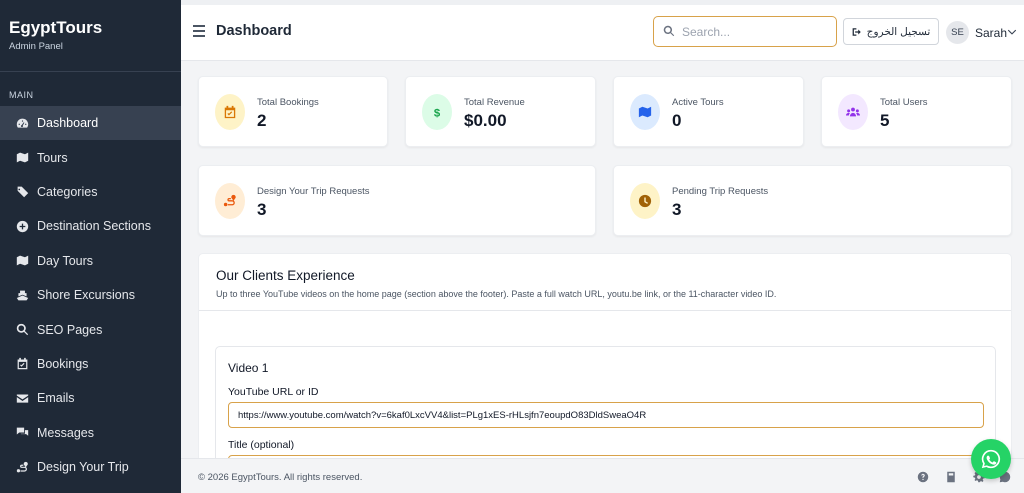 The image size is (1024, 493). What do you see at coordinates (261, 445) in the screenshot?
I see `title-label: Title (optional)` at bounding box center [261, 445].